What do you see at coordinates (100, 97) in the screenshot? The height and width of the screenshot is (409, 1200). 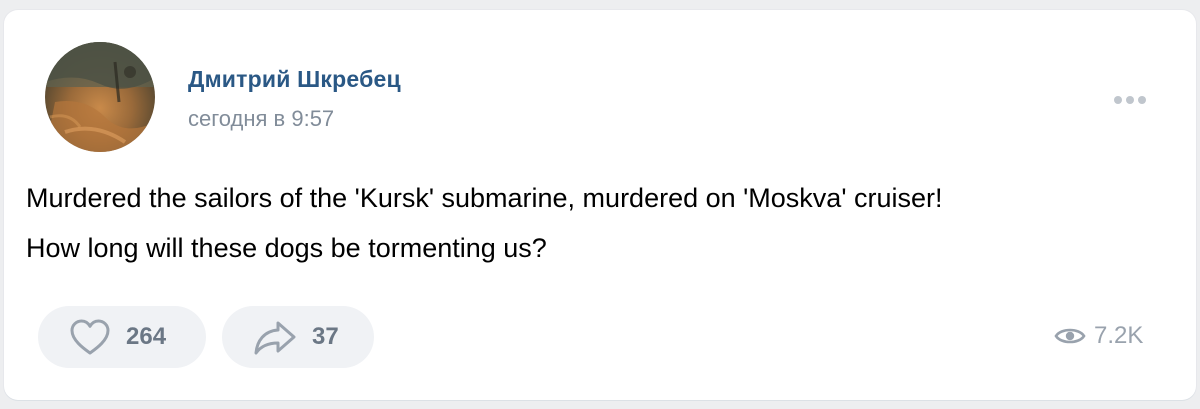 I see `avatar` at bounding box center [100, 97].